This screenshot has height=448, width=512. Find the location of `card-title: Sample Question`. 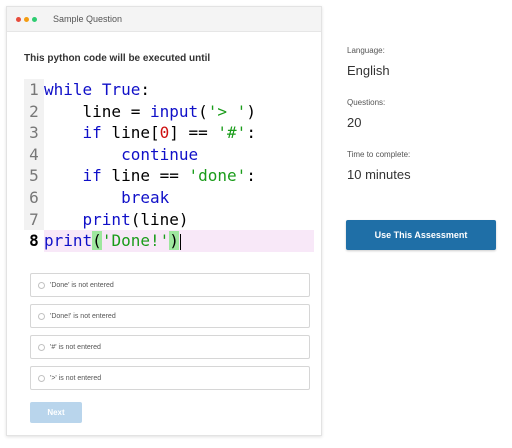

card-title: Sample Question is located at coordinates (88, 19).